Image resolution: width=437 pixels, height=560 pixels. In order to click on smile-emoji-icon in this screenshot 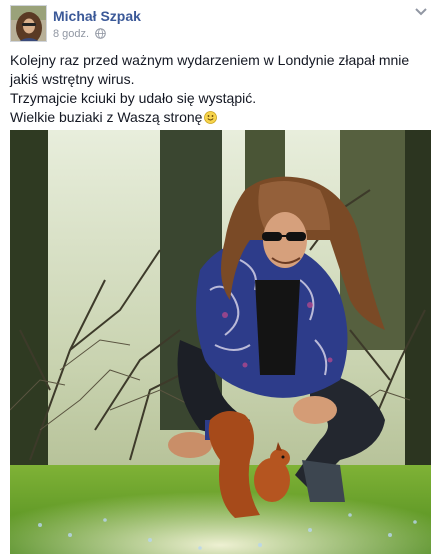, I will do `click(211, 117)`.